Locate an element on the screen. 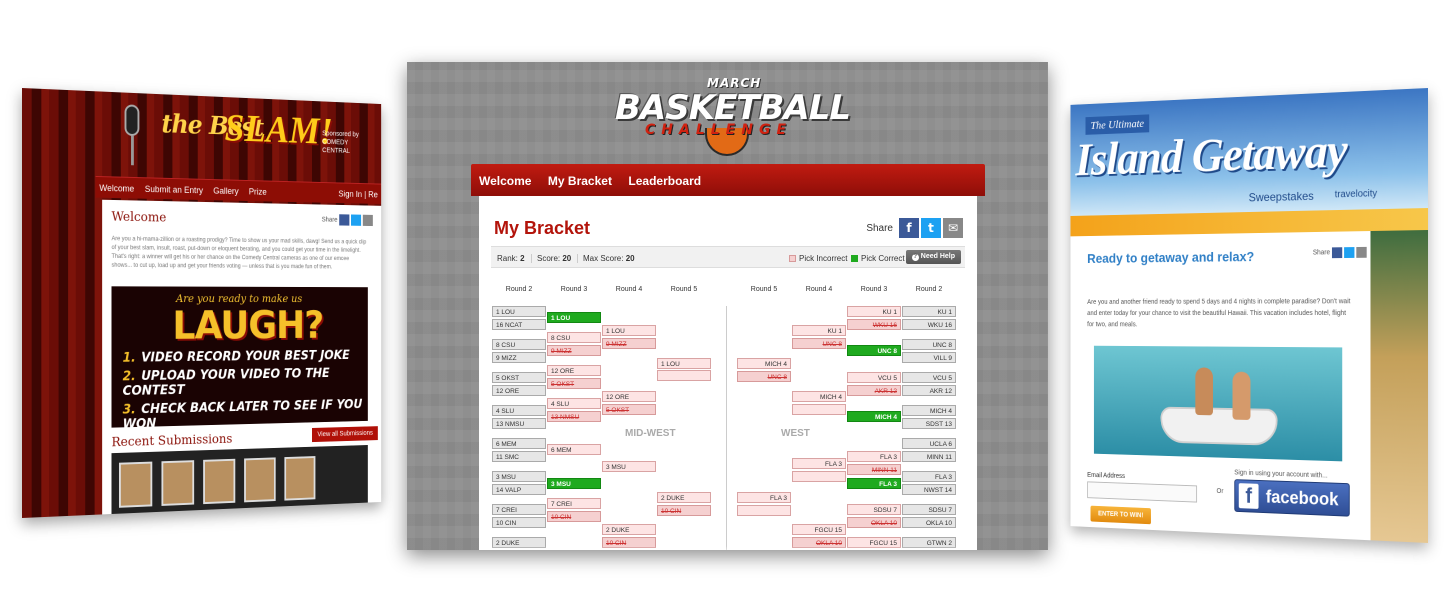  nav-gallery: Gallery is located at coordinates (225, 191).